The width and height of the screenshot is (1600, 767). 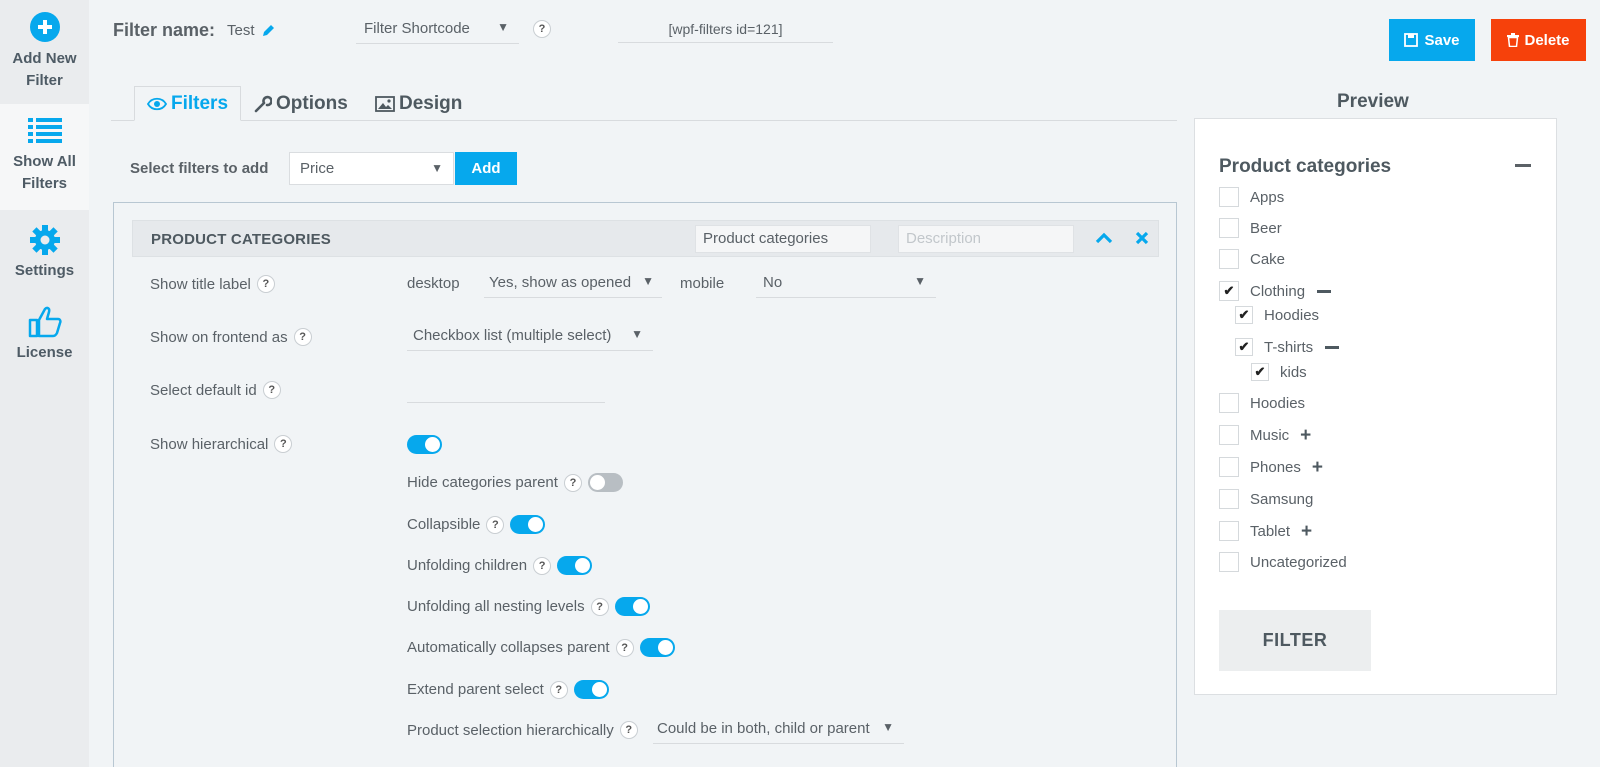 What do you see at coordinates (763, 728) in the screenshot?
I see `product-selection-value: Could be in both, child or parent` at bounding box center [763, 728].